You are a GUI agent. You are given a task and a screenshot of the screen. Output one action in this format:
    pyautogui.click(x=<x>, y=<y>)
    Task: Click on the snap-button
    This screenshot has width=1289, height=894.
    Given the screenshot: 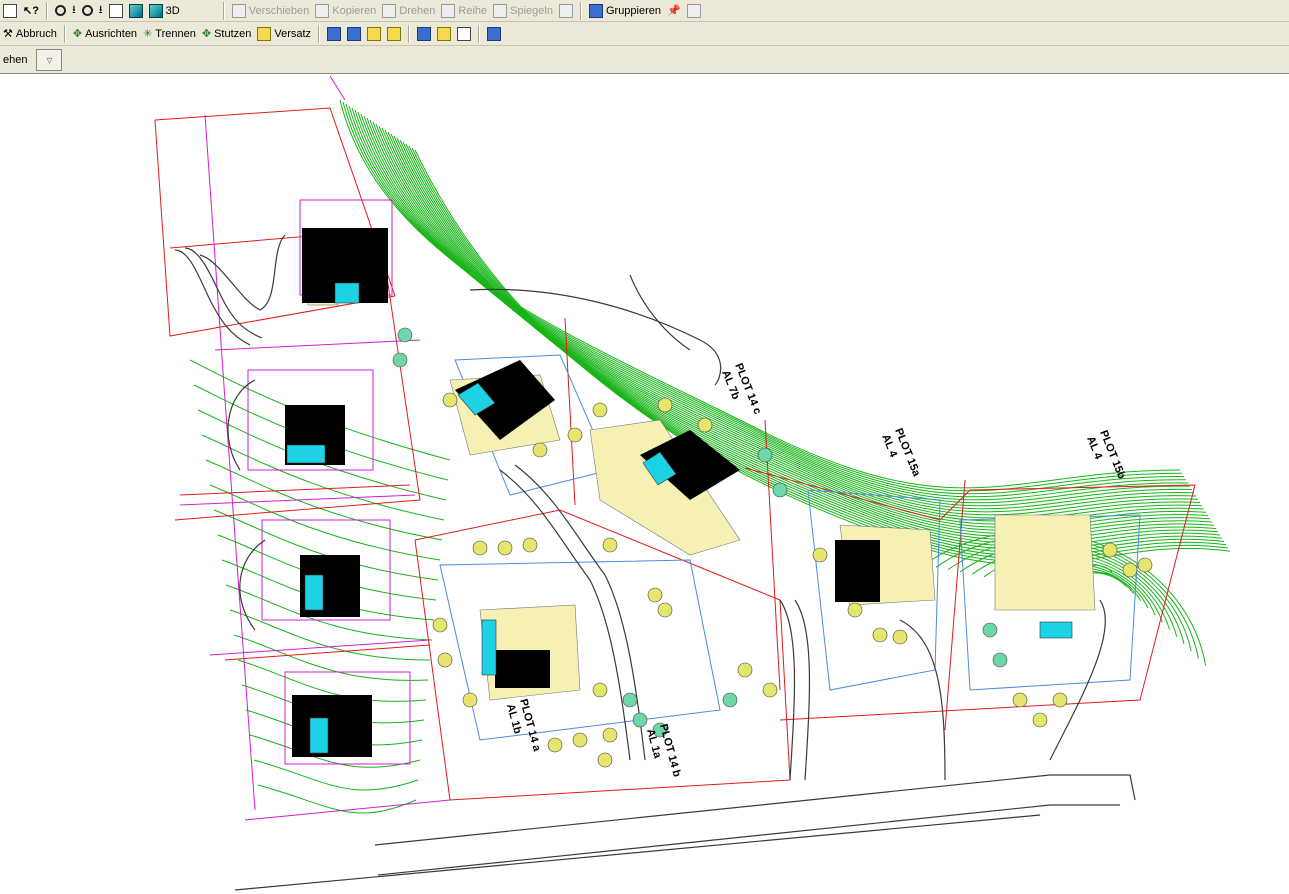 What is the action you would take?
    pyautogui.click(x=60, y=11)
    